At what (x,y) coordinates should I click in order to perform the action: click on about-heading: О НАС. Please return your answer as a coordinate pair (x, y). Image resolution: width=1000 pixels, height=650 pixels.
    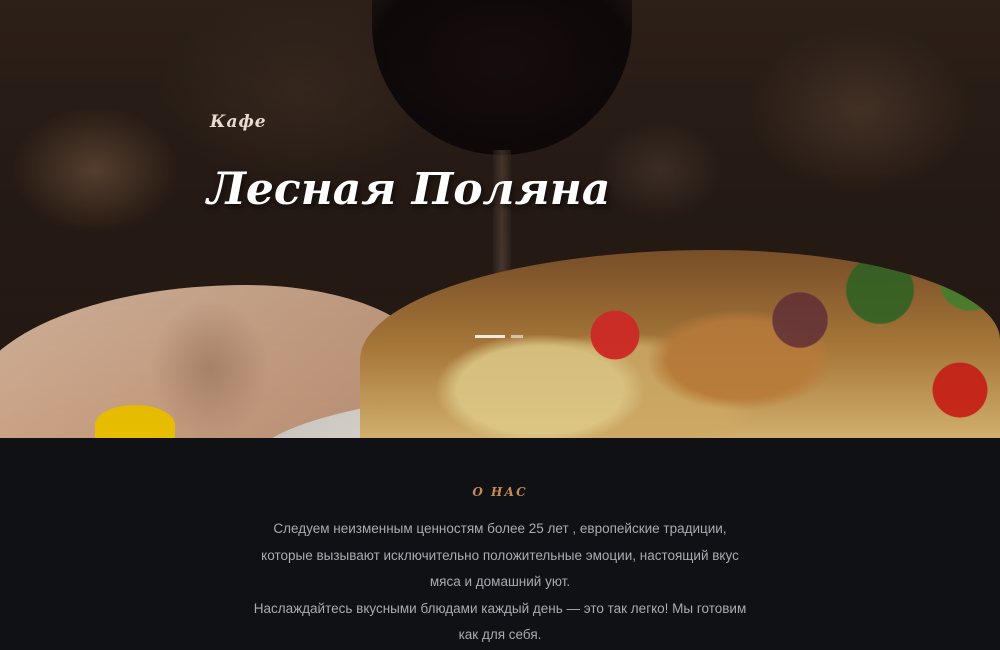
    Looking at the image, I should click on (500, 492).